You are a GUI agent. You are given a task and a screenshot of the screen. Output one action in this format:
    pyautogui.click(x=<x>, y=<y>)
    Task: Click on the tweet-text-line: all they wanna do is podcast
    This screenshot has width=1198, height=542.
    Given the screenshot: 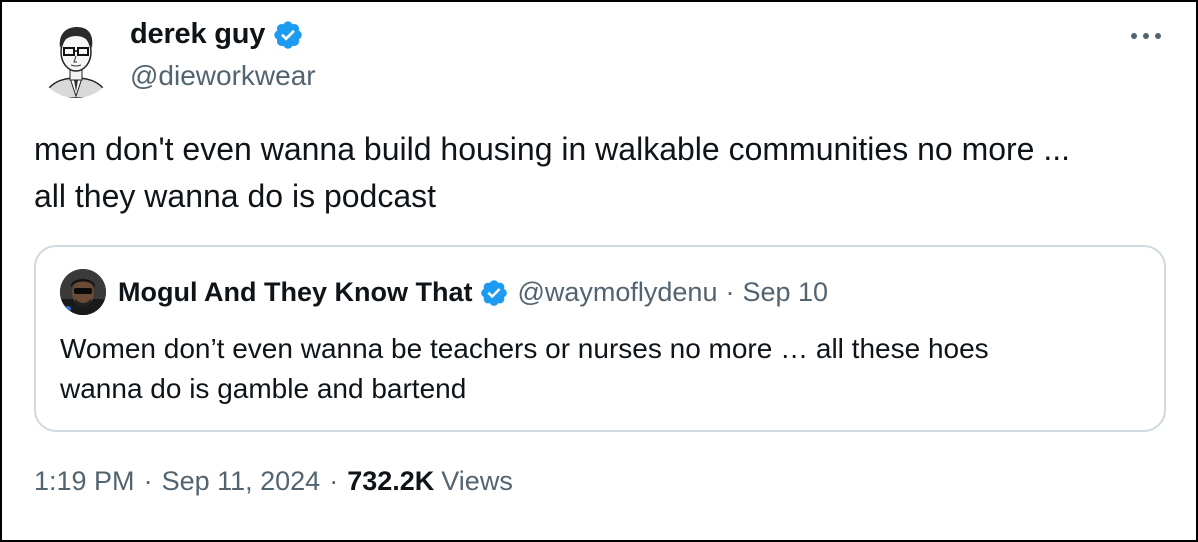 What is the action you would take?
    pyautogui.click(x=235, y=196)
    